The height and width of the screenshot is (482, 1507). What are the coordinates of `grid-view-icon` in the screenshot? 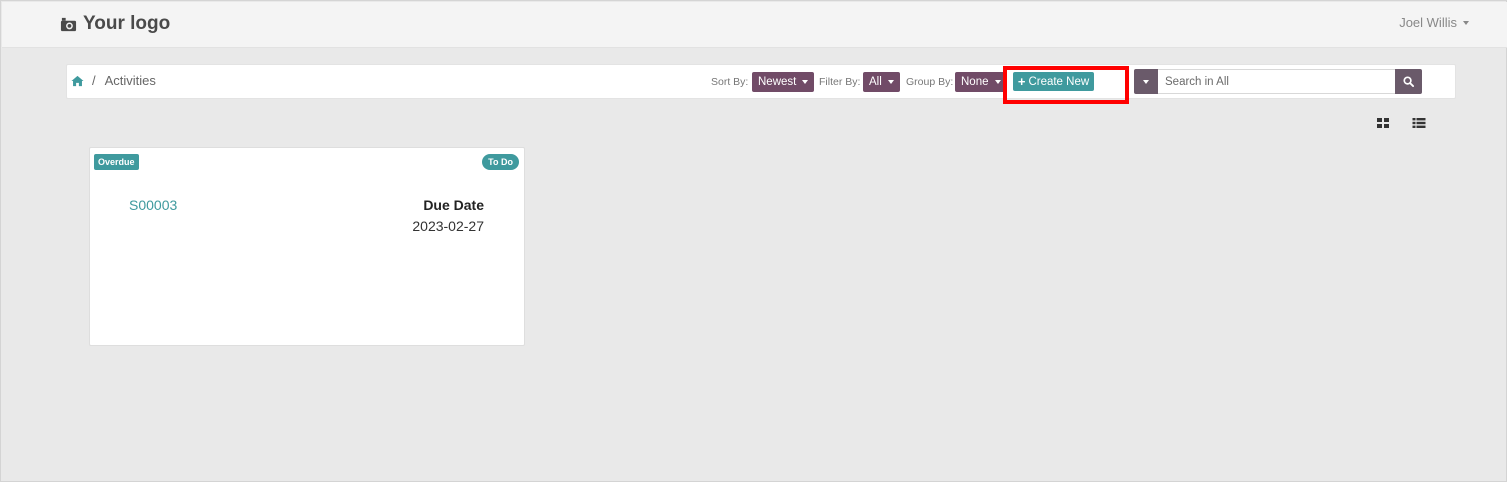 It's located at (1383, 123).